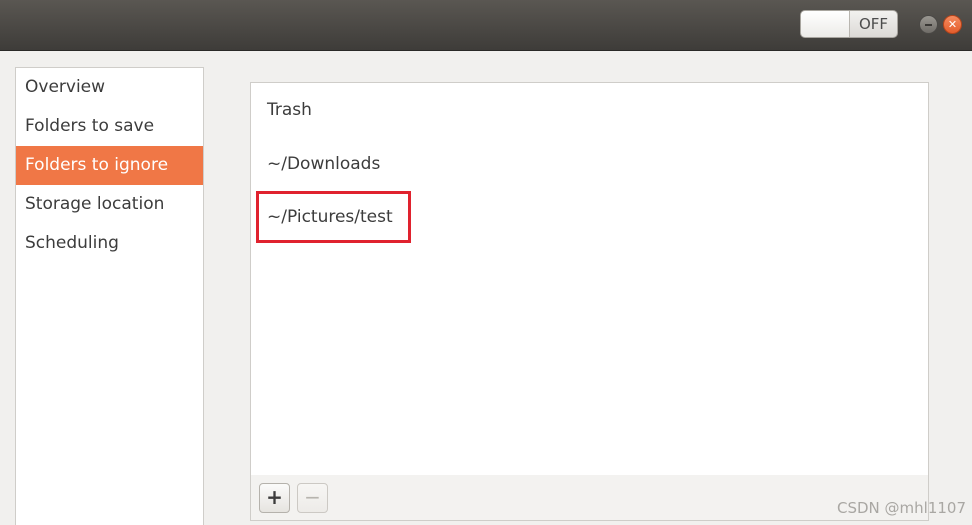 This screenshot has width=972, height=525. Describe the element at coordinates (109, 204) in the screenshot. I see `sidebar-item-storage-location: Storage location` at that location.